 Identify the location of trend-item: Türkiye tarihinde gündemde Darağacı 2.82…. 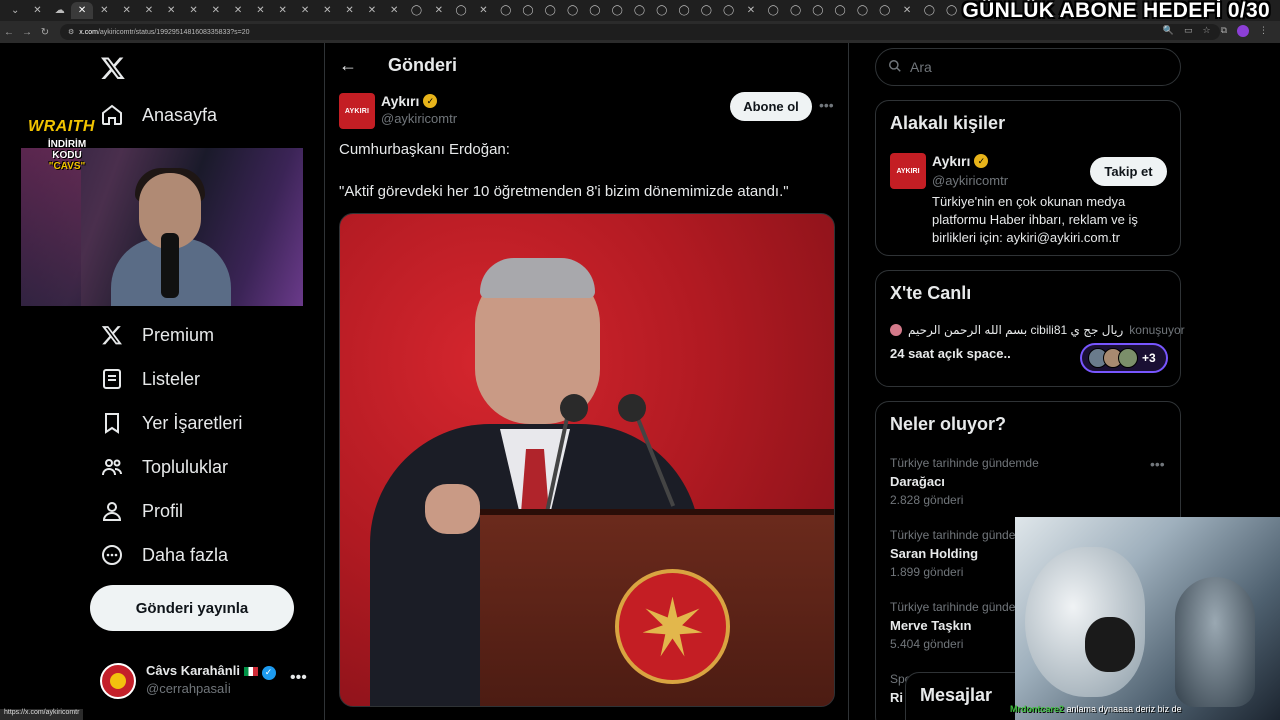
(964, 481).